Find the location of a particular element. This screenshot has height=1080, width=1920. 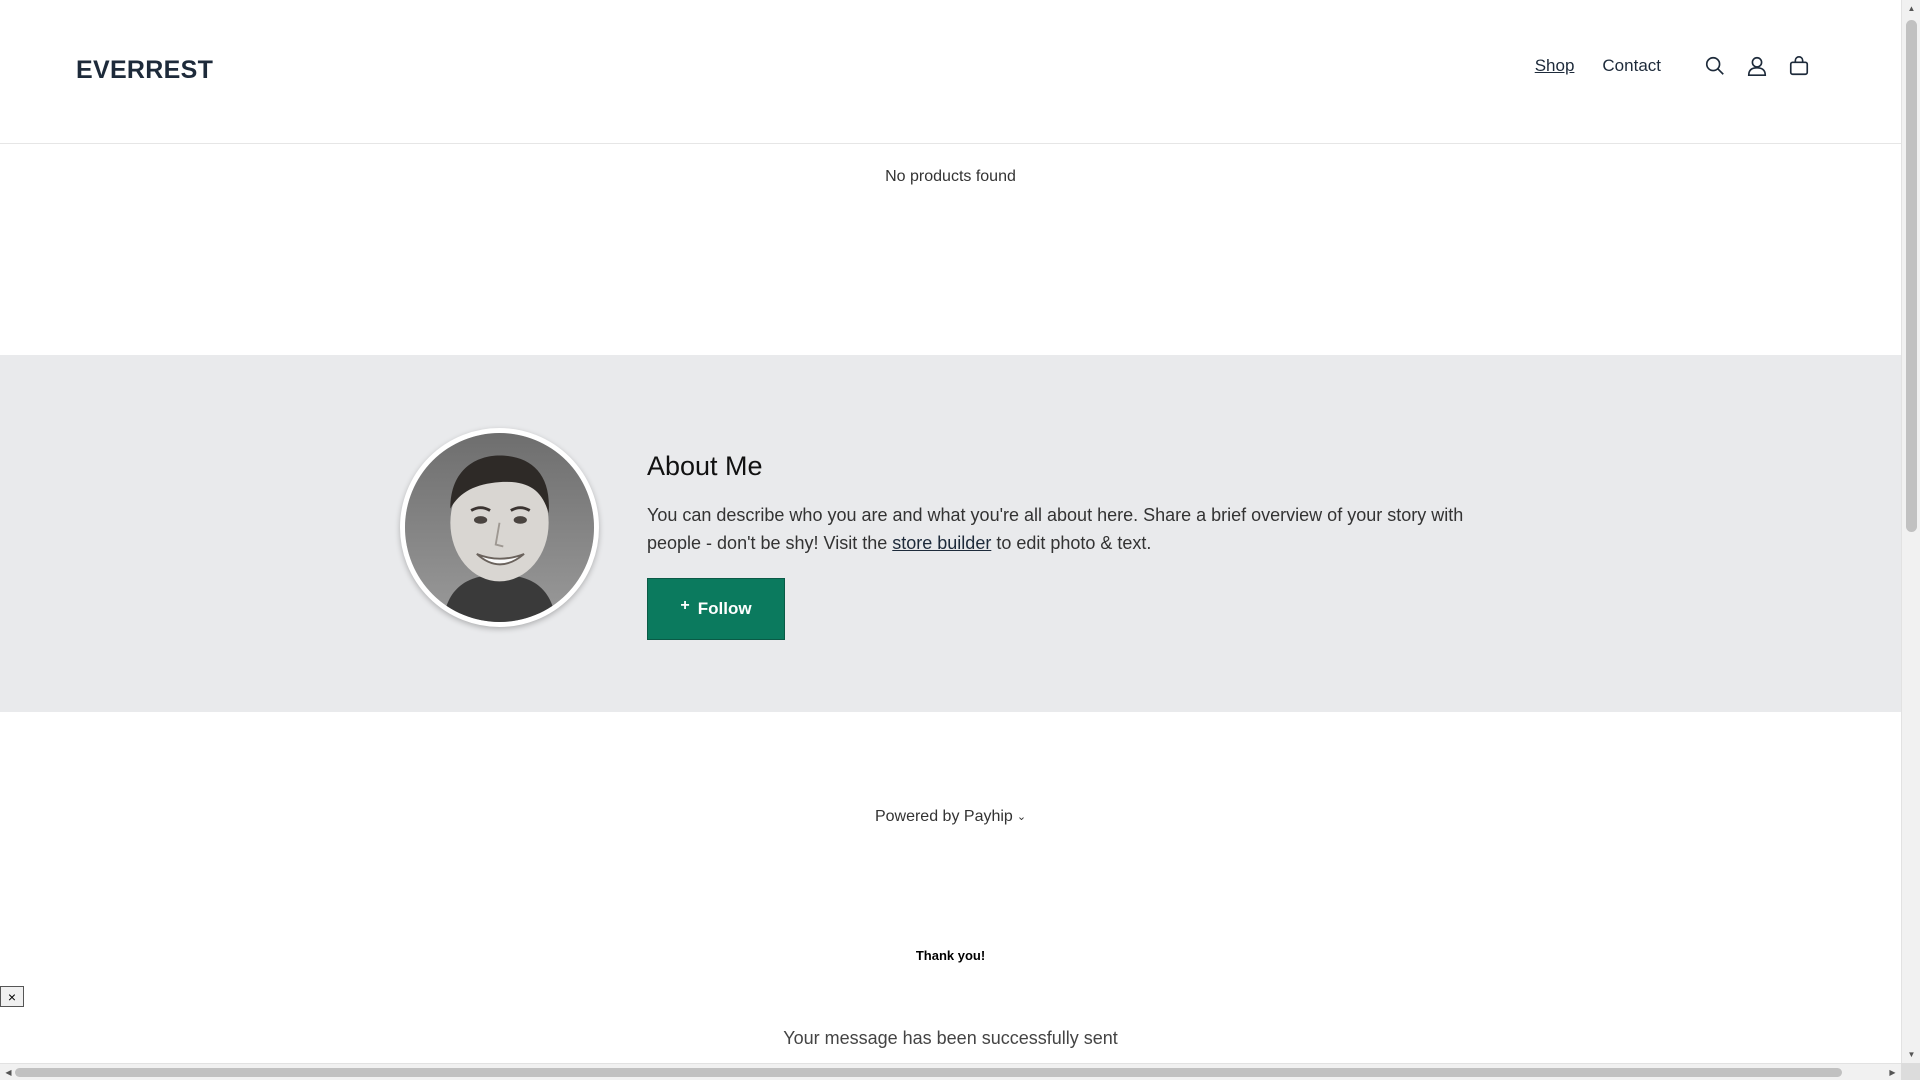

powered-by-payhip: Powered by Payhip ⌄ is located at coordinates (950, 817).